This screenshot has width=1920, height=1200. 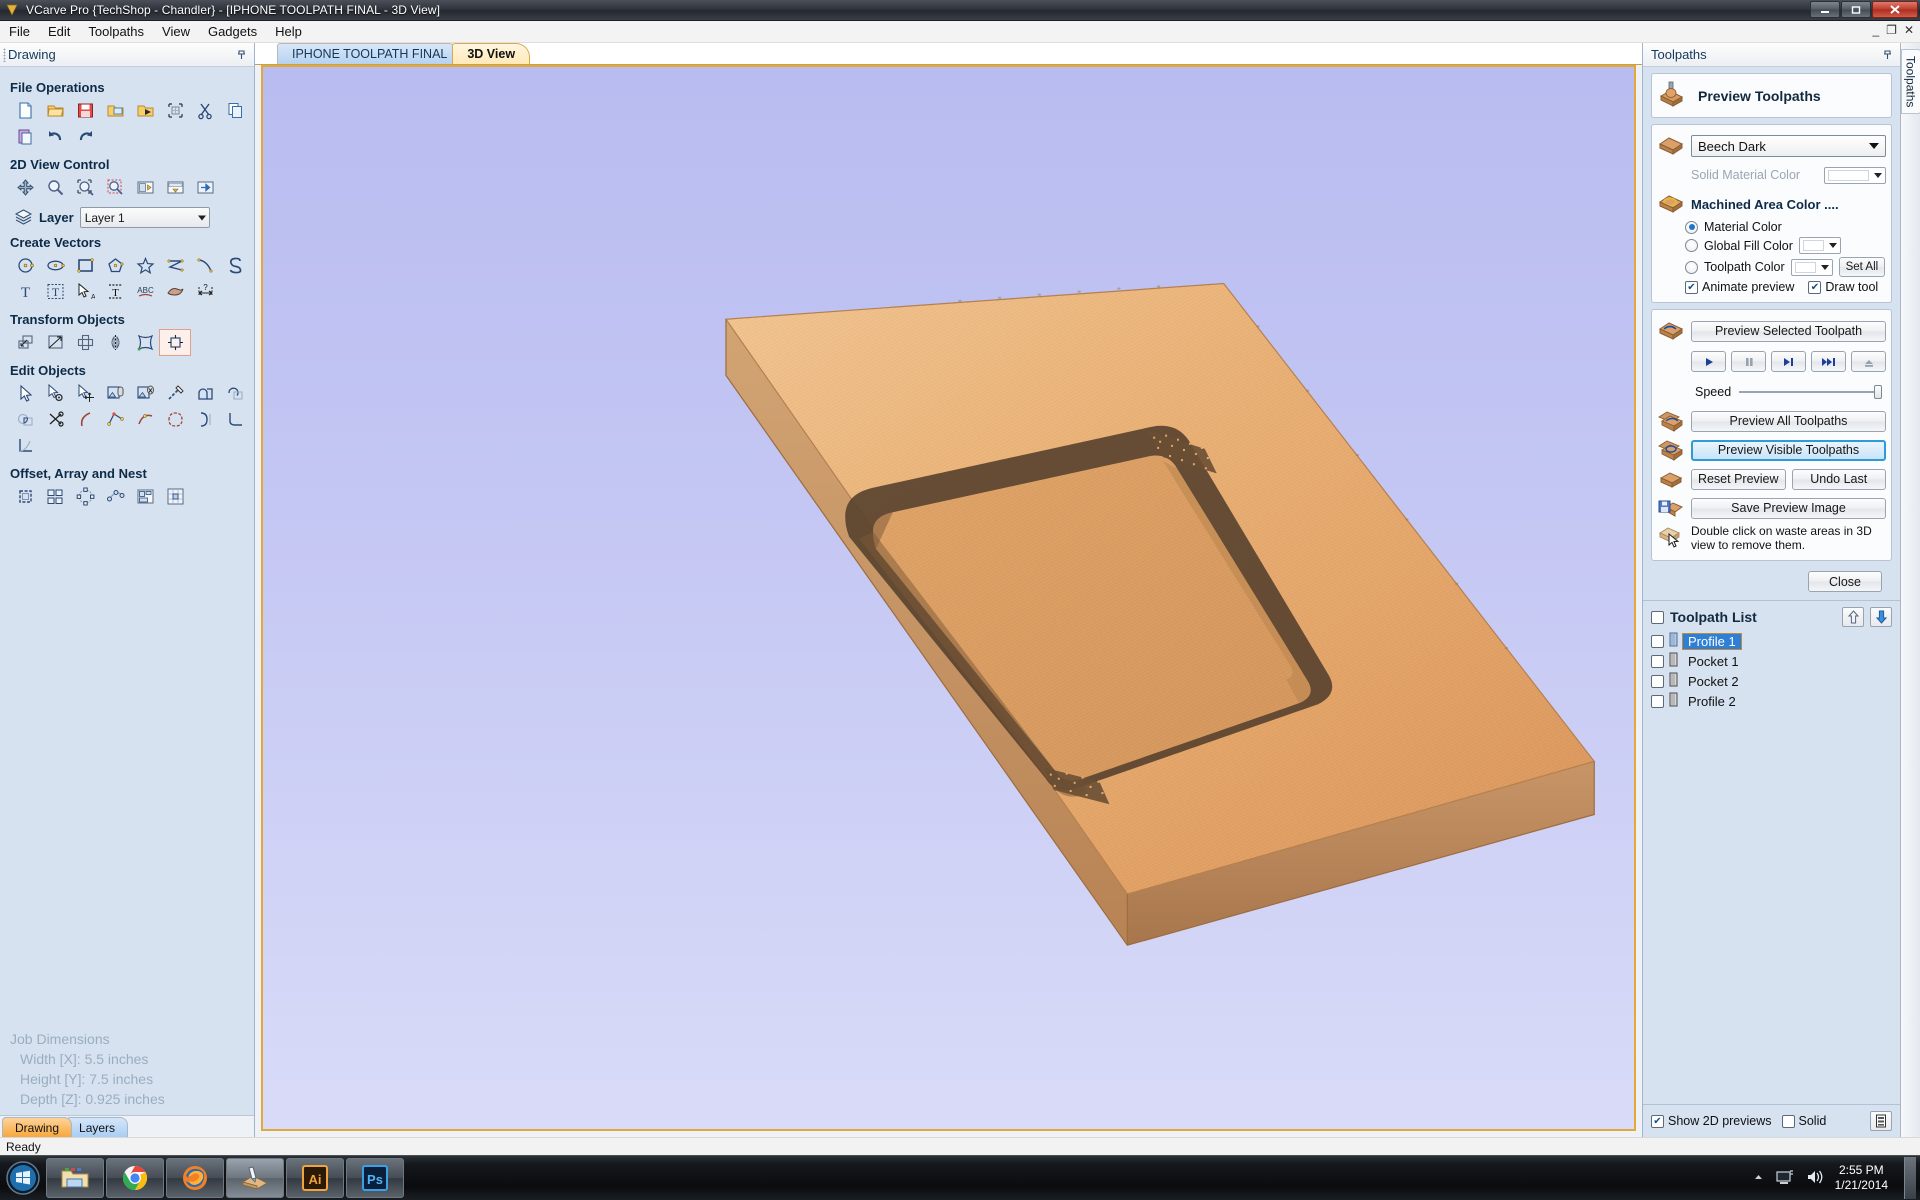 What do you see at coordinates (145, 291) in the screenshot?
I see `text-arc-icon: ABC` at bounding box center [145, 291].